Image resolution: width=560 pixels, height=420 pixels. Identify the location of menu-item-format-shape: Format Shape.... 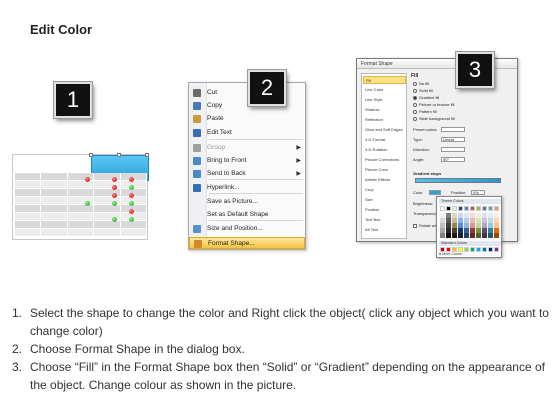
(247, 243).